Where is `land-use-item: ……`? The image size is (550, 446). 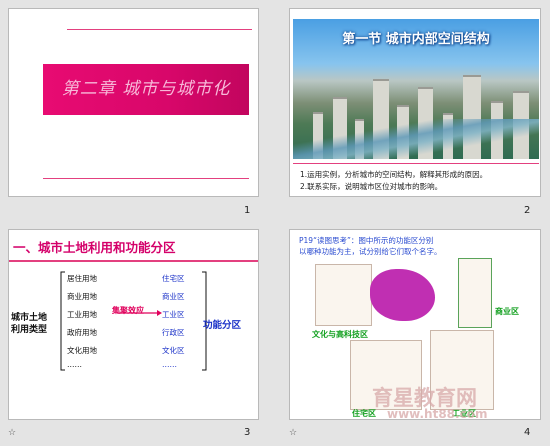 land-use-item: …… is located at coordinates (74, 364).